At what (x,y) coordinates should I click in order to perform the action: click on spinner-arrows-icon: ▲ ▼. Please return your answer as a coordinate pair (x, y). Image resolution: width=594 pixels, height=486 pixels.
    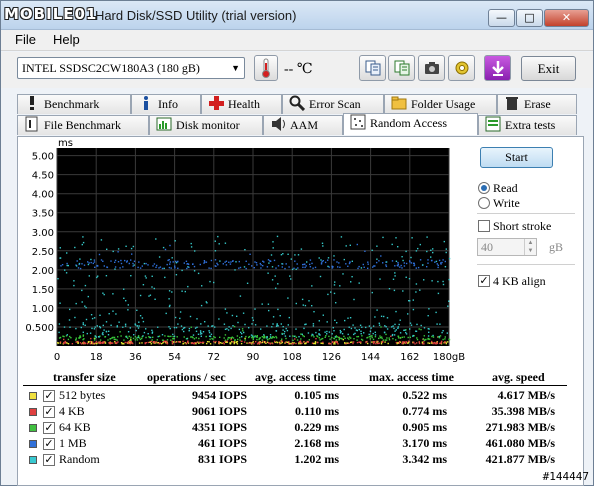
    Looking at the image, I should click on (530, 247).